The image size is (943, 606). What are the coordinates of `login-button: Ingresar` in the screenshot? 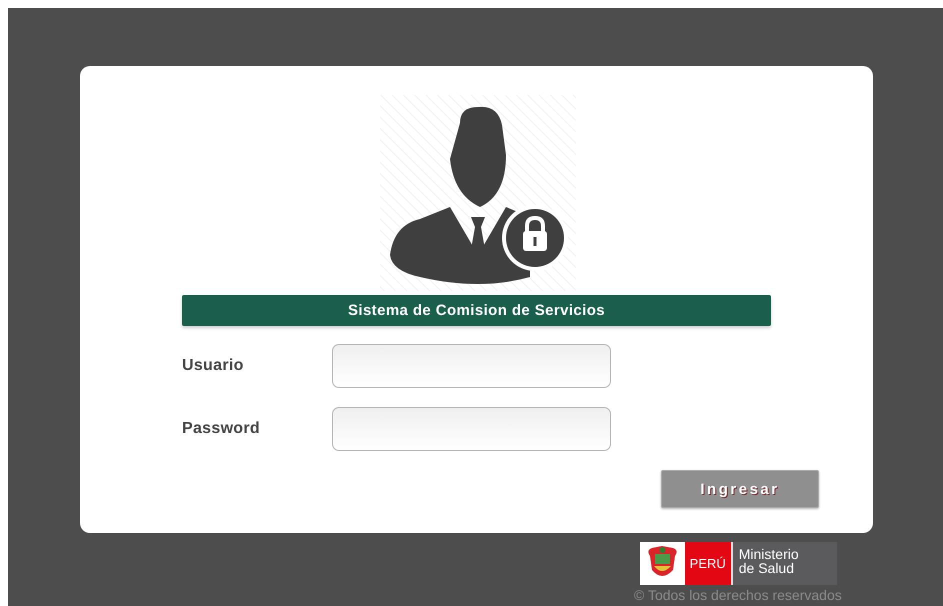 It's located at (740, 489).